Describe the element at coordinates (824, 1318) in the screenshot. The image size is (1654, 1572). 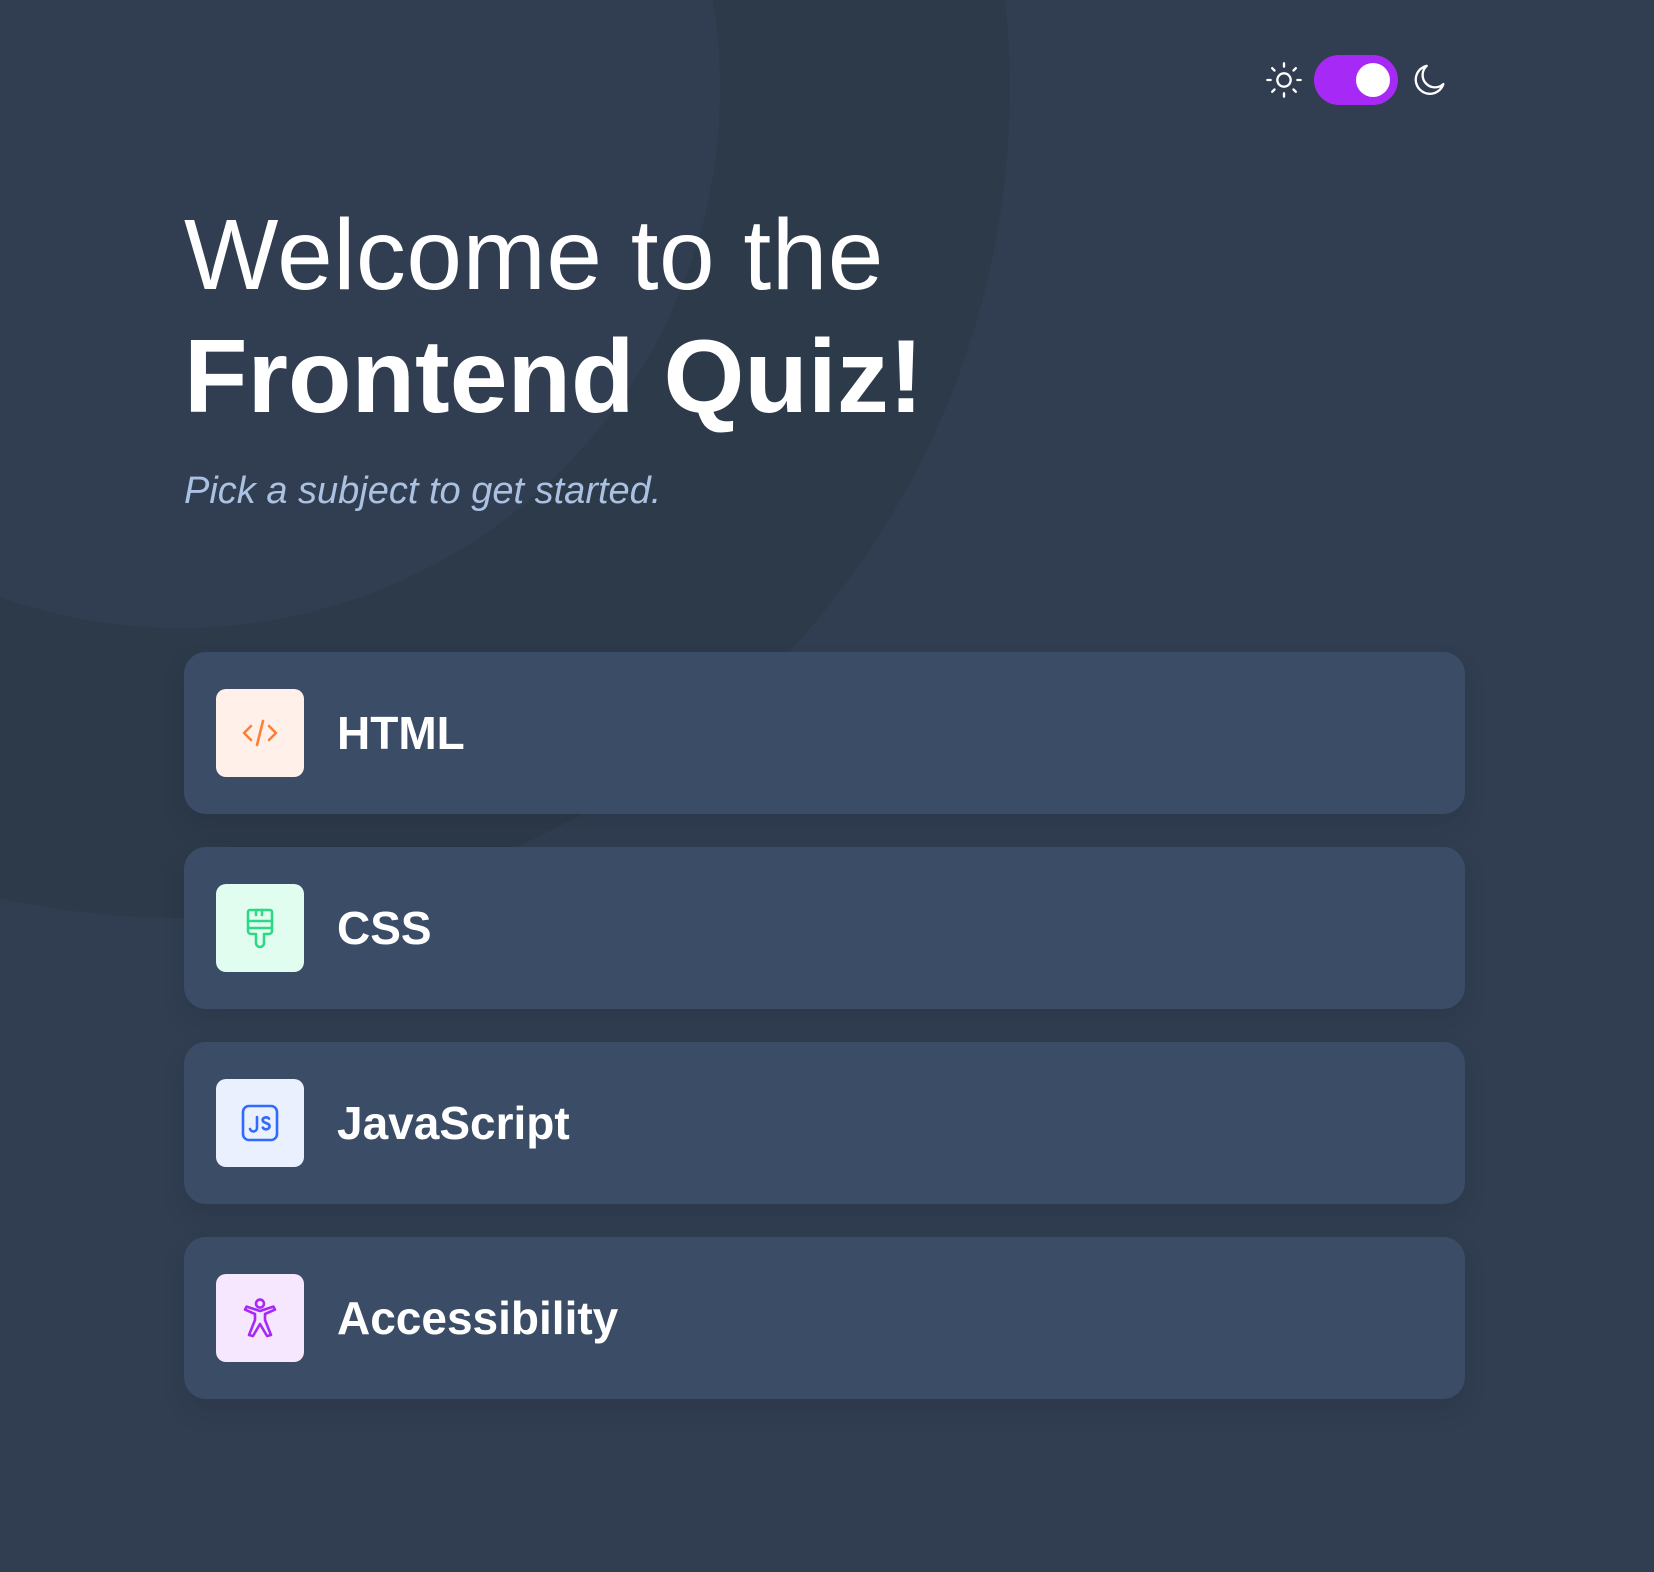
I see `subject-accessibility-button: Accessibility` at that location.